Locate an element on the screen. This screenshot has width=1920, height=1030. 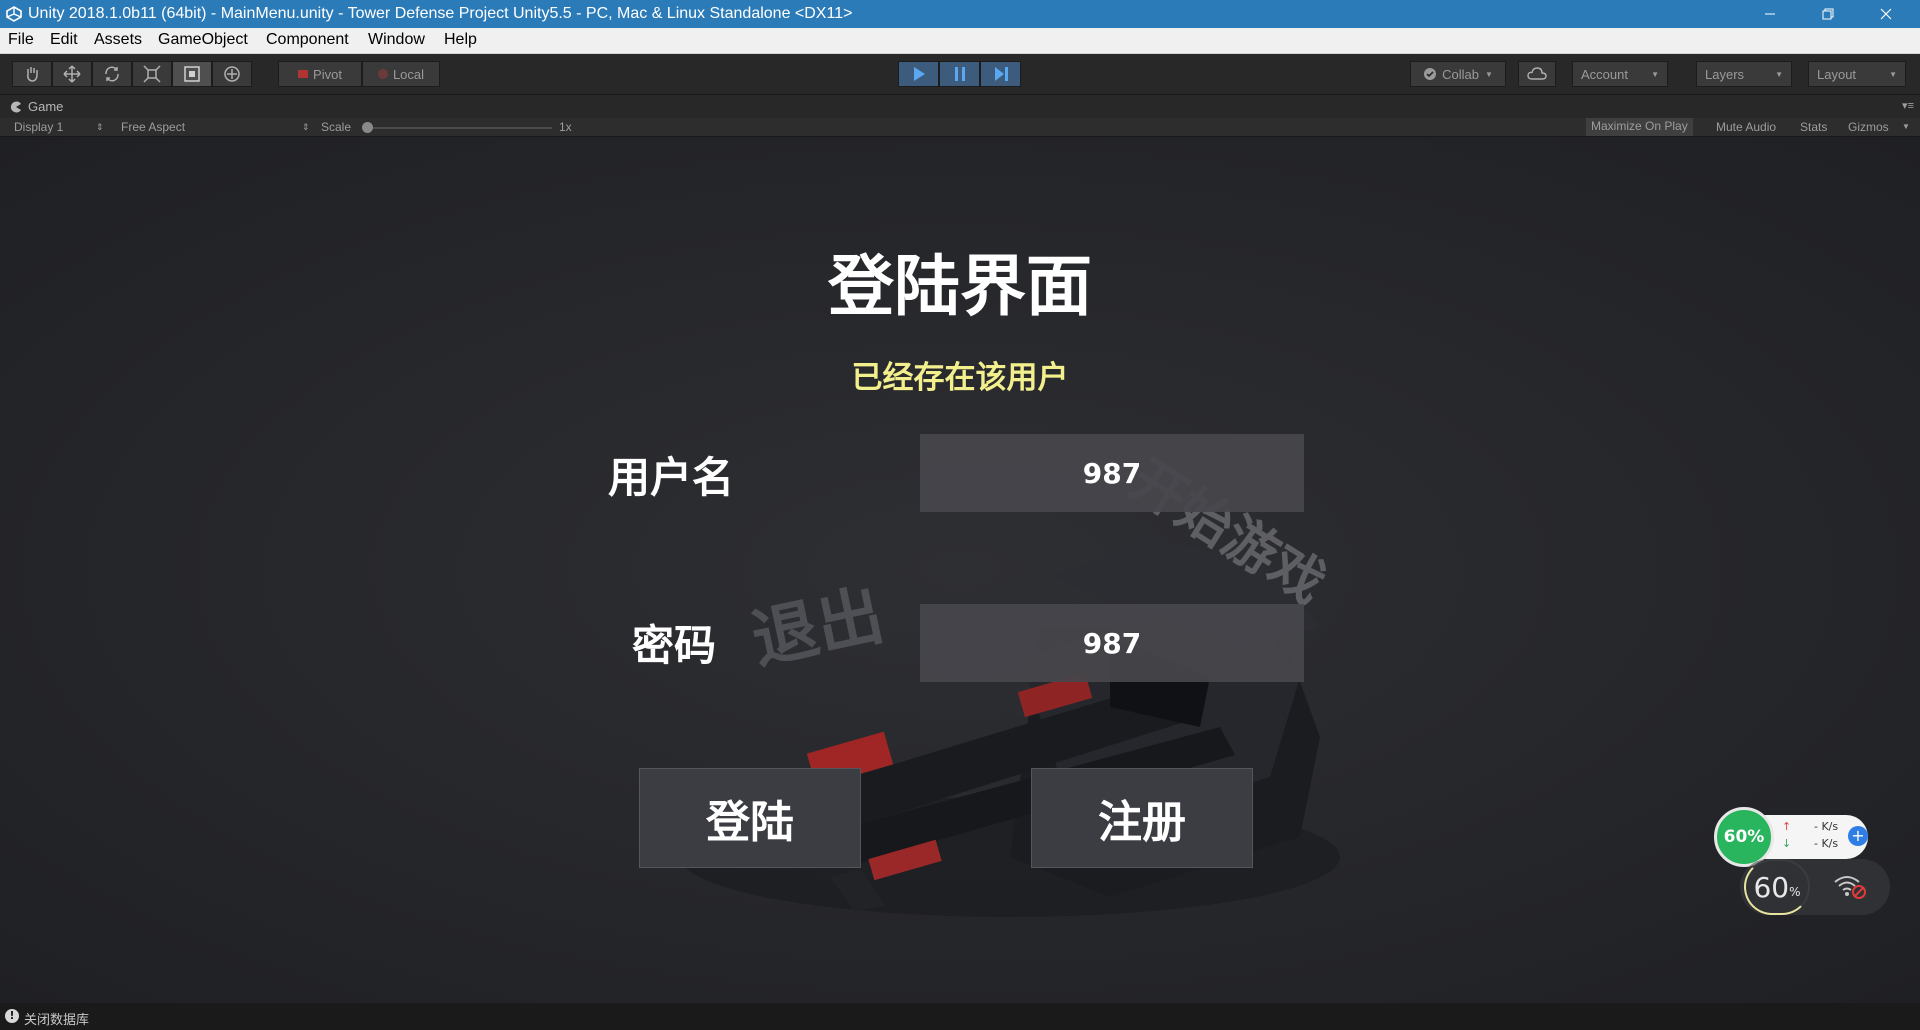
cpu-unit: % is located at coordinates (1795, 892).